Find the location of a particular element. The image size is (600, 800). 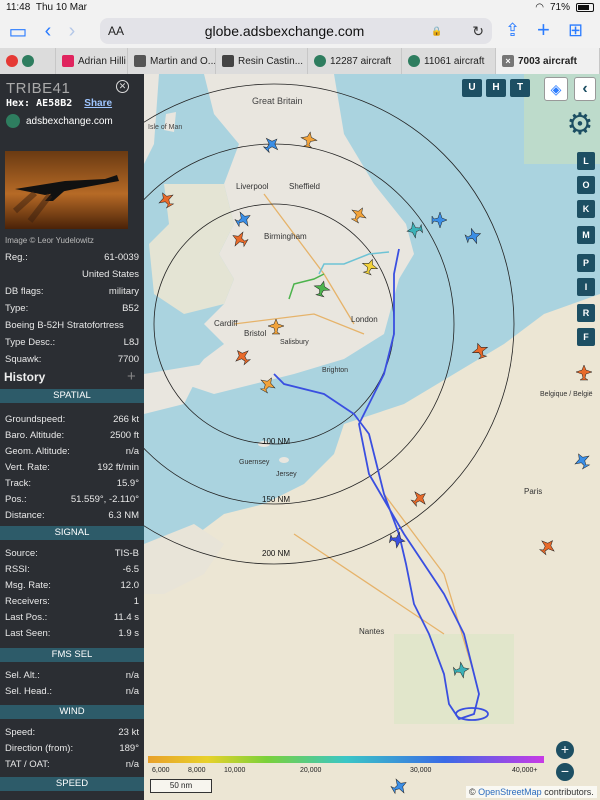

spatial-label: Vert. Rate: is located at coordinates (27, 467).